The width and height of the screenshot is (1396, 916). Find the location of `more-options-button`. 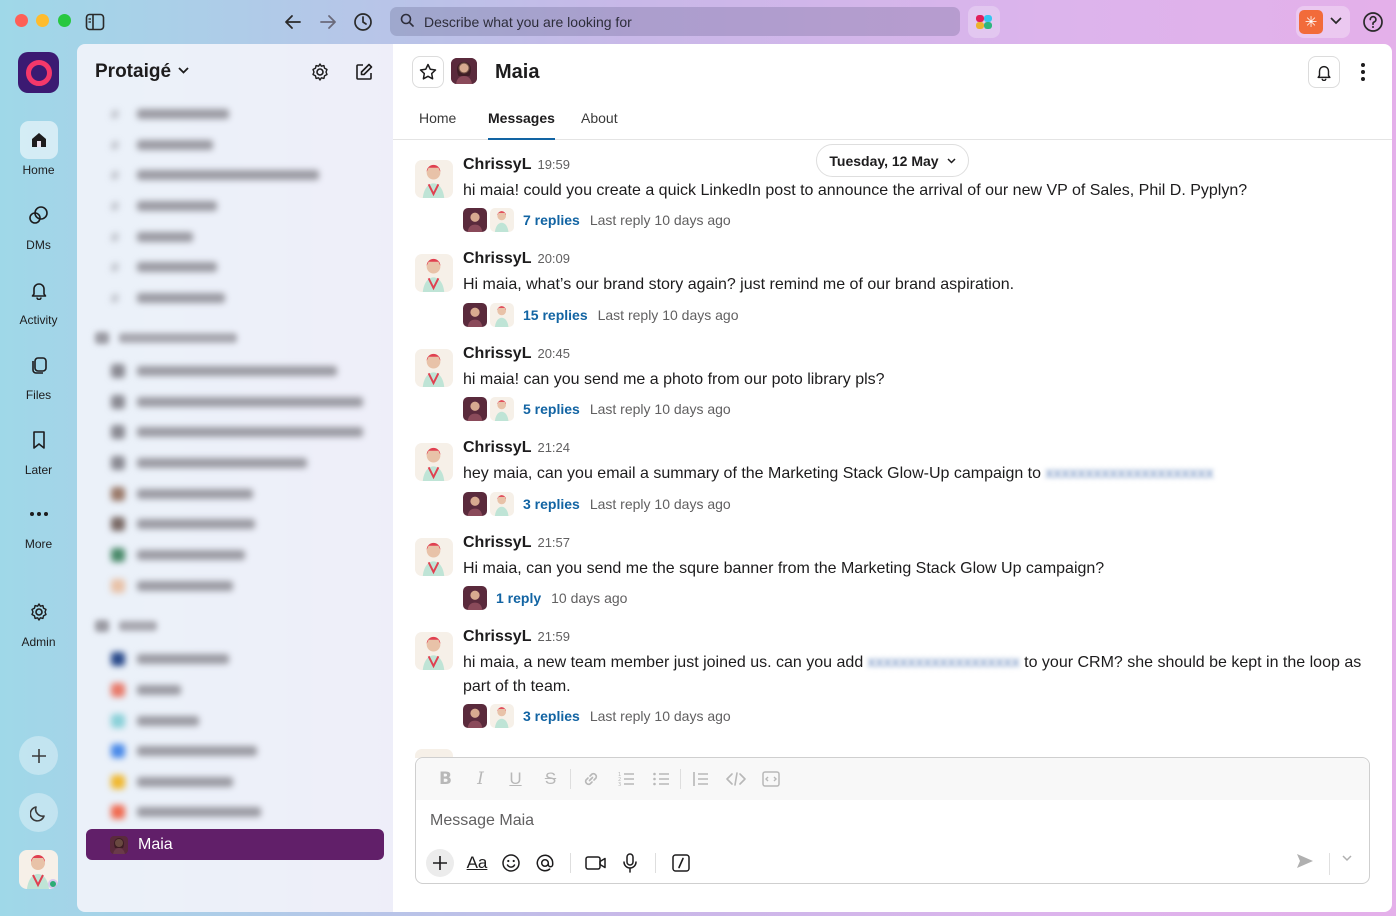

more-options-button is located at coordinates (1363, 72).